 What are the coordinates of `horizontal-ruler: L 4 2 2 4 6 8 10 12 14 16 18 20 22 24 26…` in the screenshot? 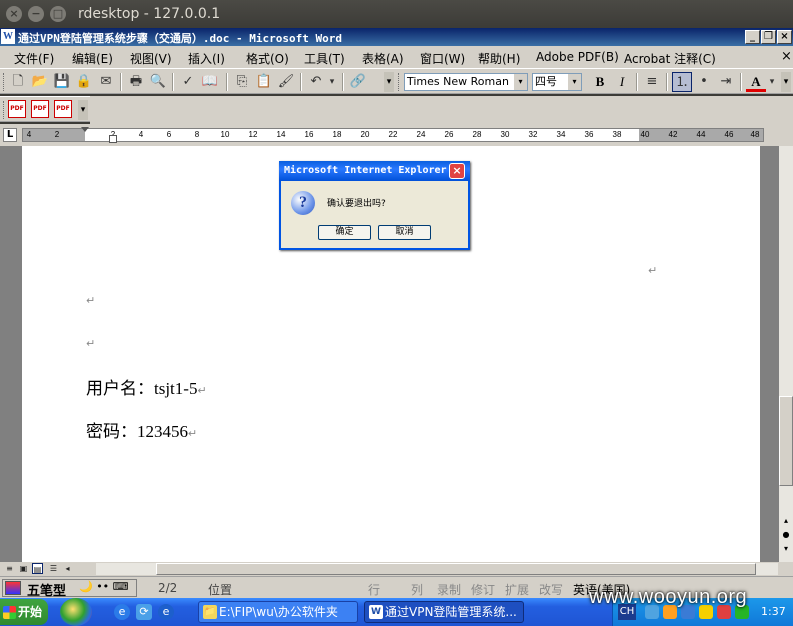 It's located at (396, 135).